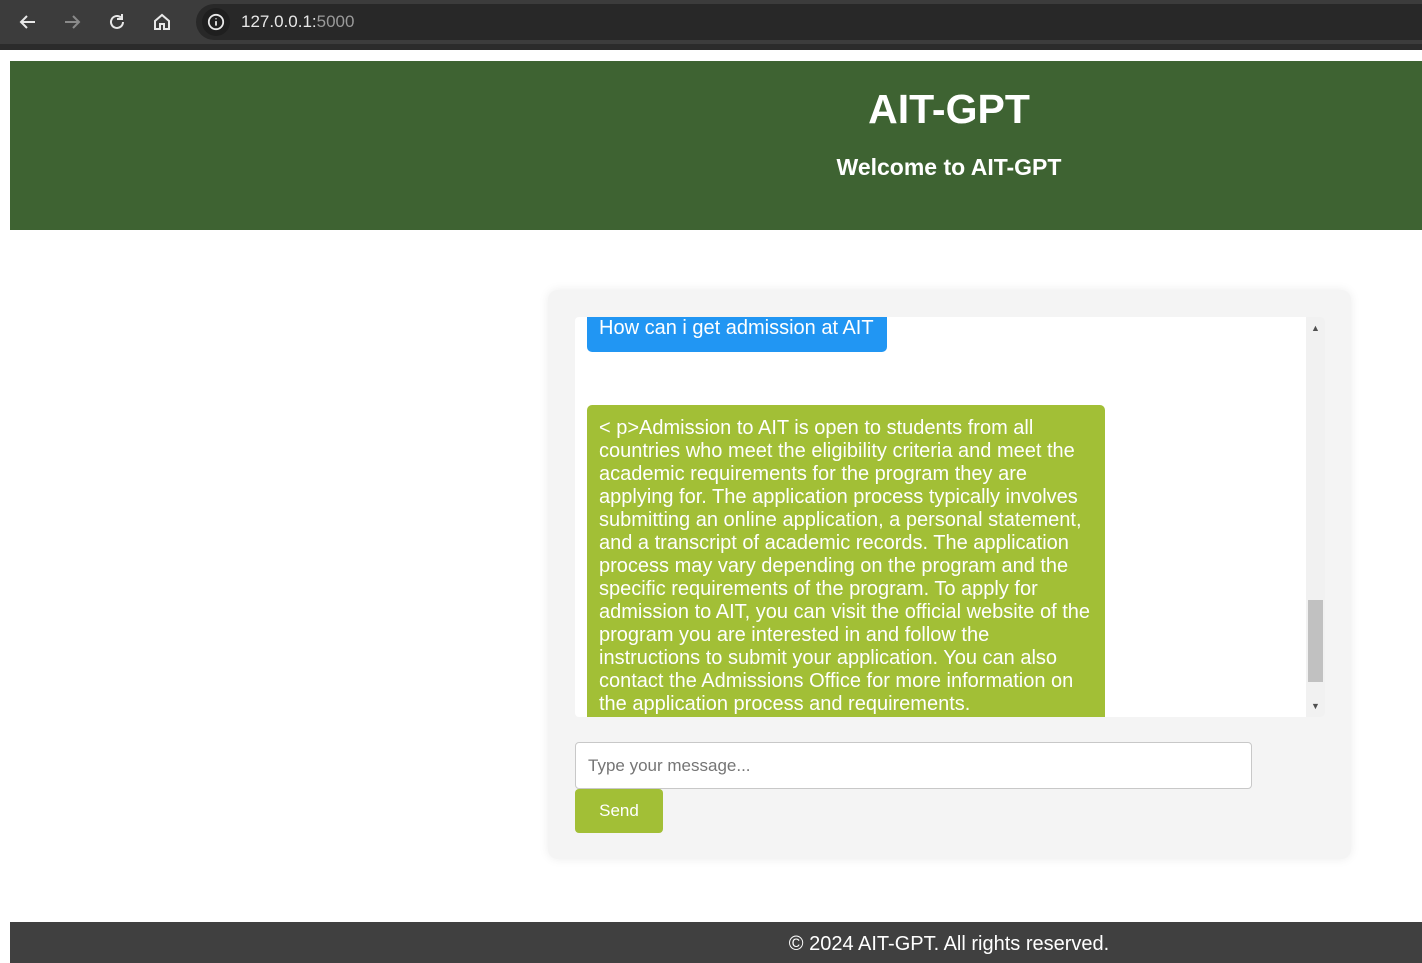 This screenshot has width=1422, height=963. I want to click on browser-toolbar: 127.0.0.1:5000, so click(711, 22).